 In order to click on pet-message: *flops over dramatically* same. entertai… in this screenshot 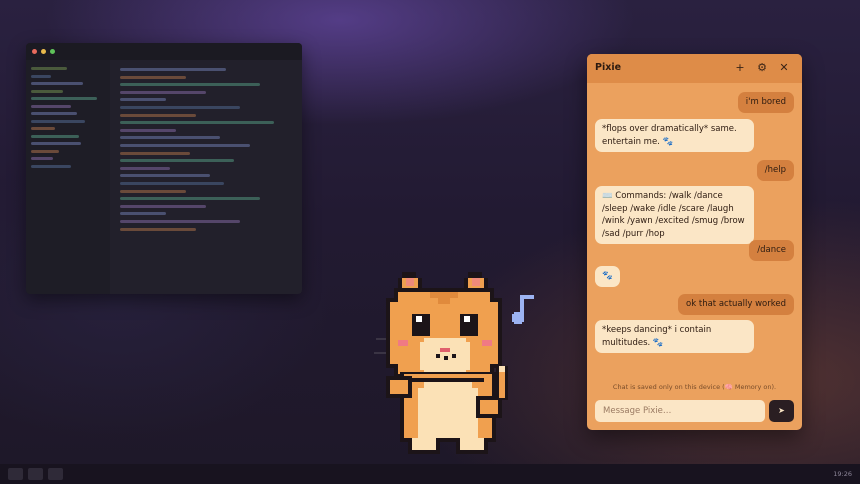, I will do `click(674, 135)`.